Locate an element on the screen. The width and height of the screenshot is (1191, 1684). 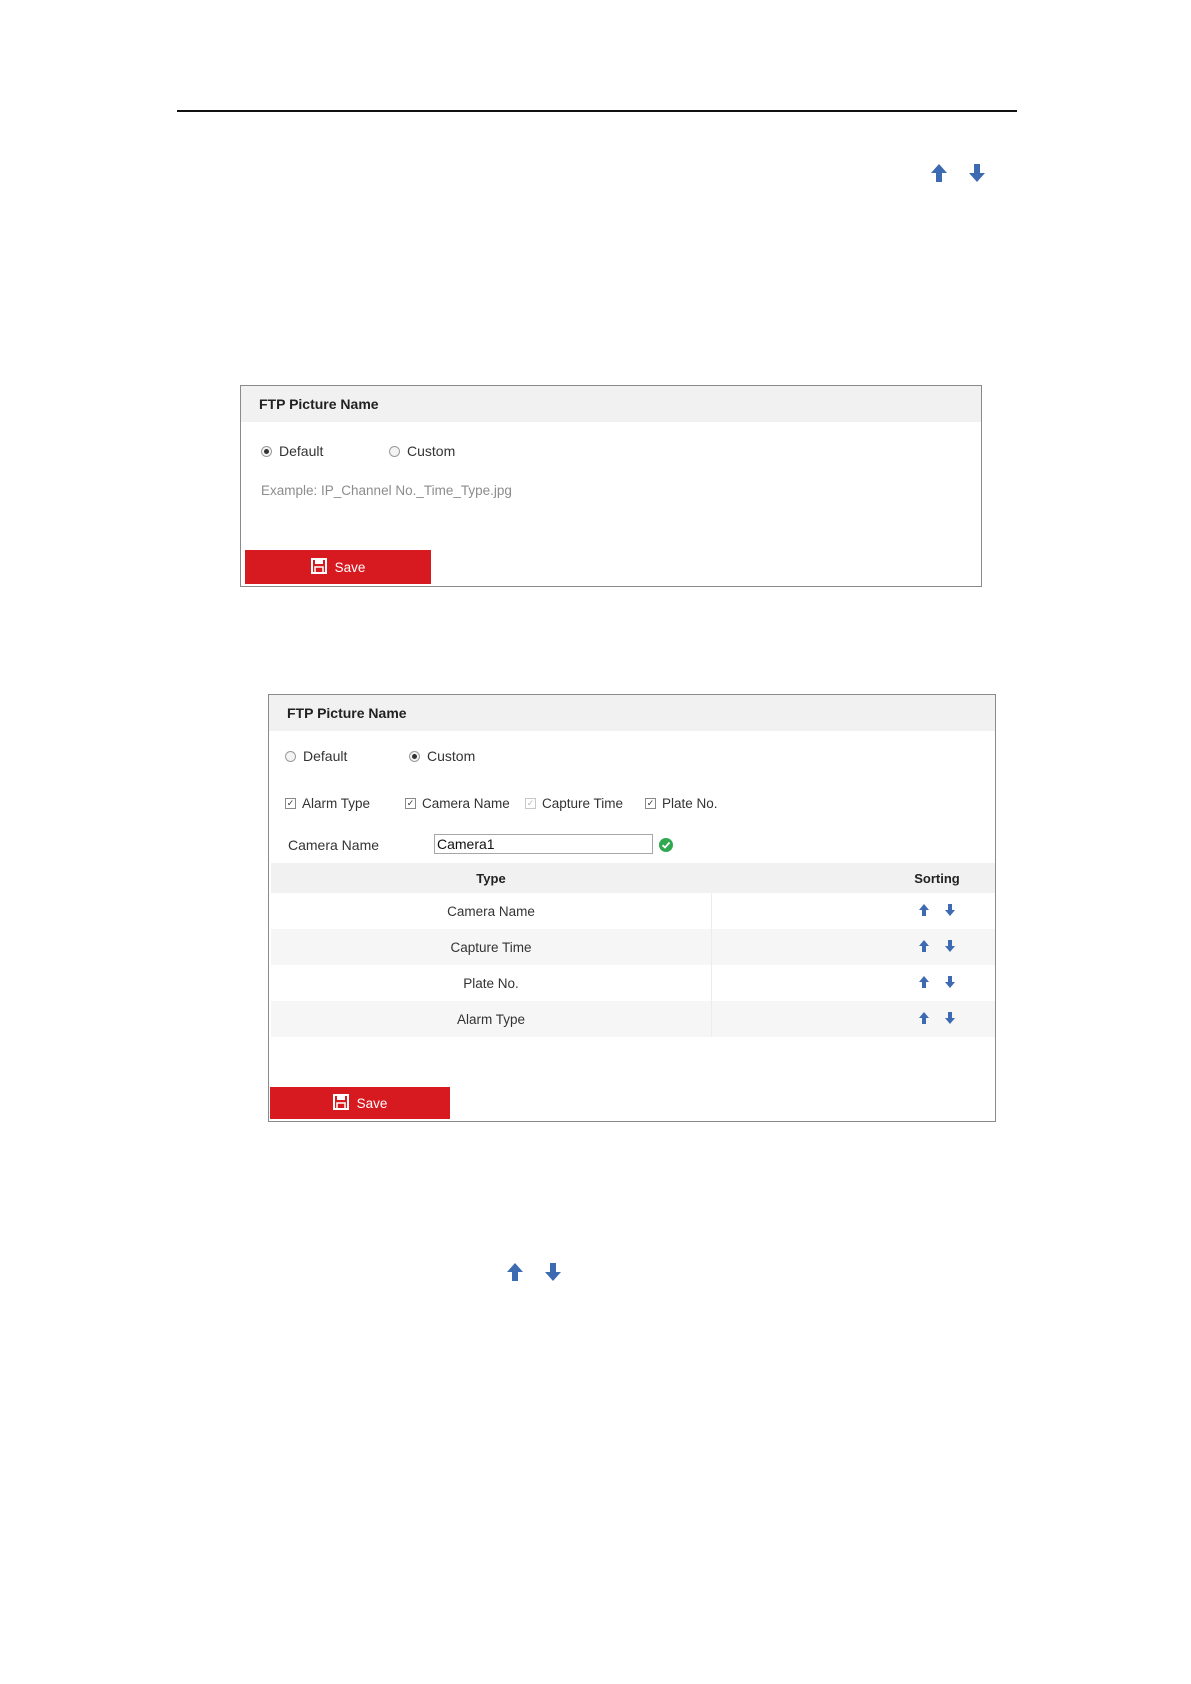
table-row: Capture Time is located at coordinates (633, 947).